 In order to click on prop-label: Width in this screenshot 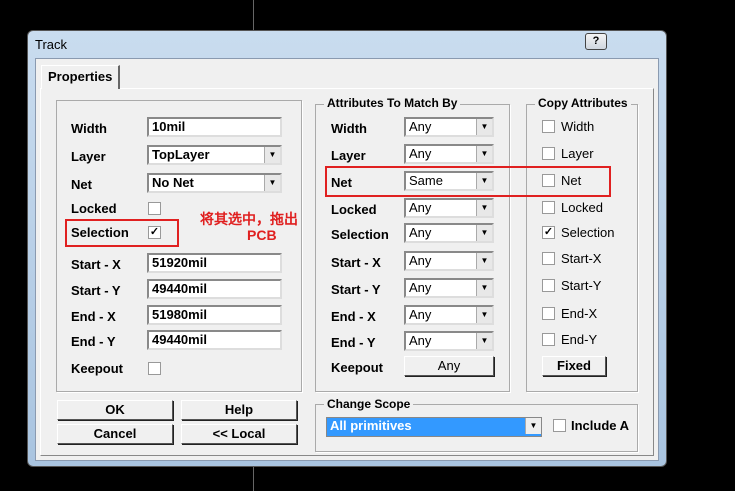, I will do `click(89, 128)`.